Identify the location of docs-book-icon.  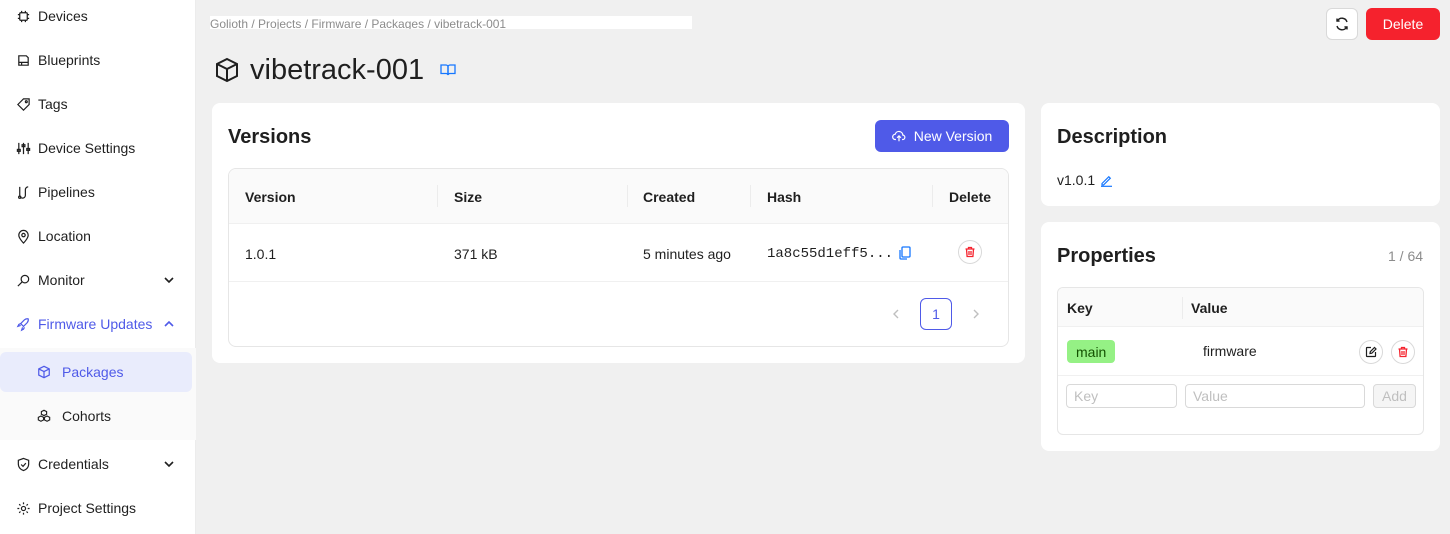
(448, 70).